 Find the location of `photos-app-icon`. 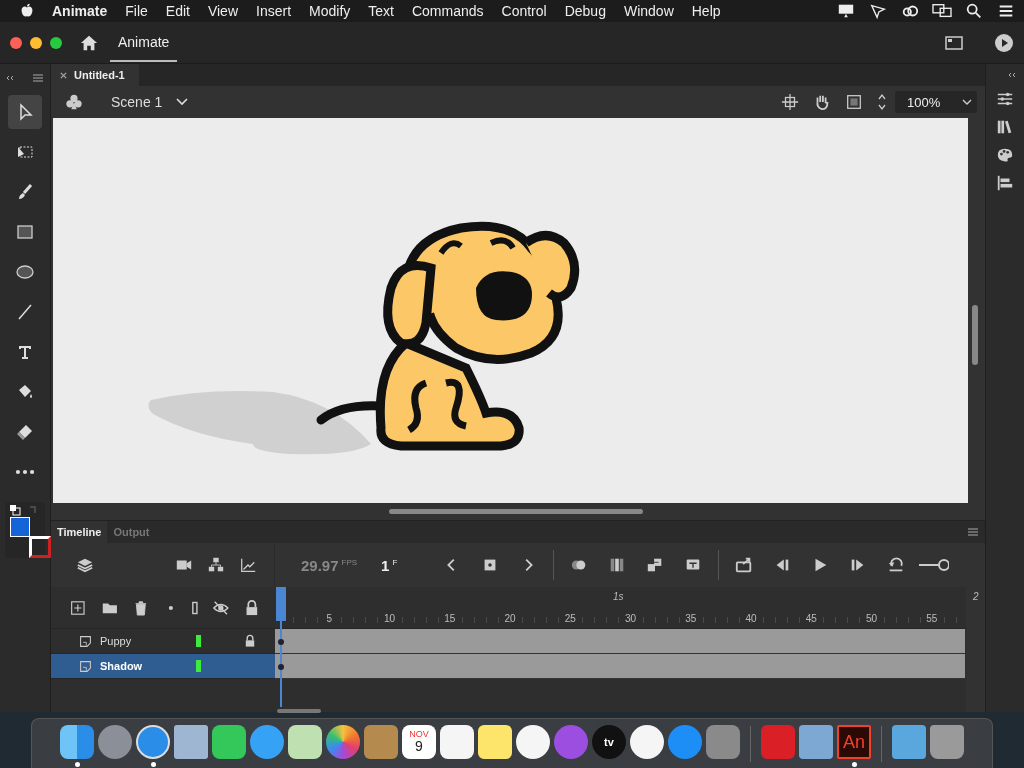

photos-app-icon is located at coordinates (343, 742).